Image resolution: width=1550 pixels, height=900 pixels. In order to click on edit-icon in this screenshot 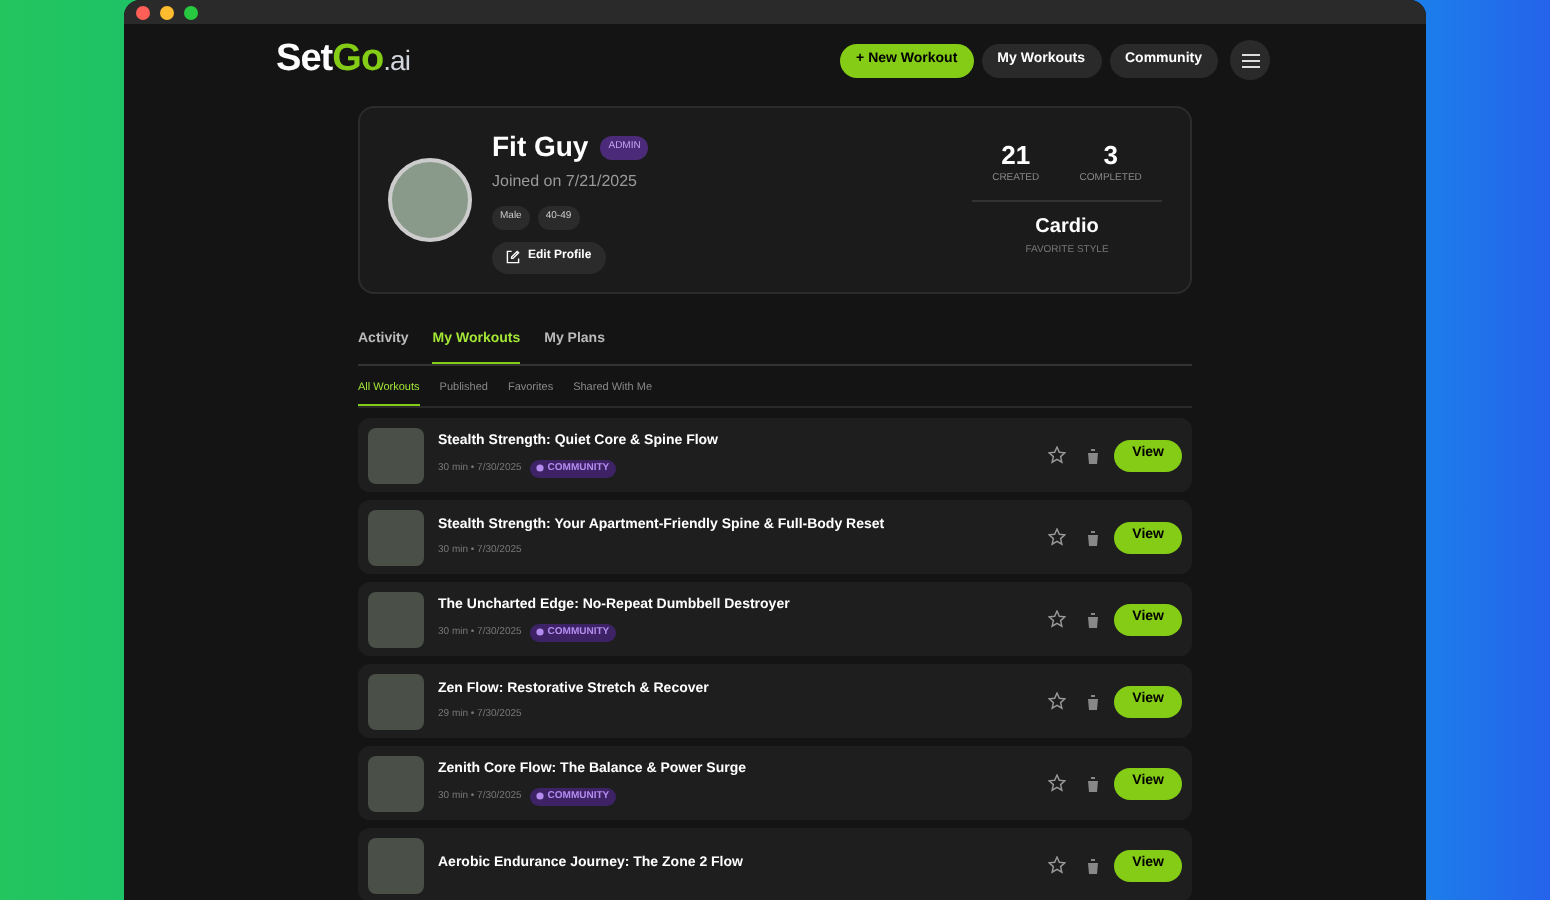, I will do `click(513, 257)`.